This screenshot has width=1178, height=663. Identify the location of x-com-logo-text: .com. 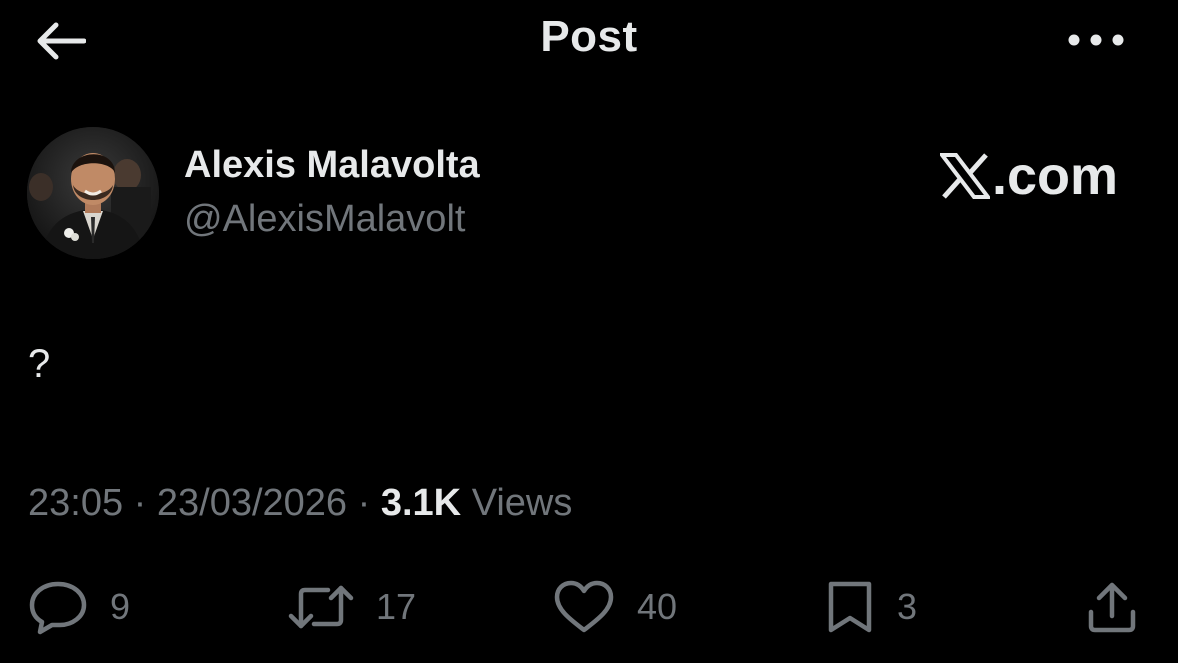
(1055, 176).